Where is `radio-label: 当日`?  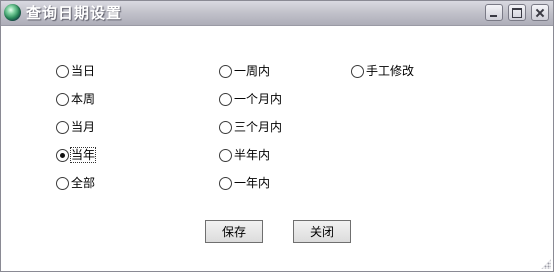
radio-label: 当日 is located at coordinates (83, 71).